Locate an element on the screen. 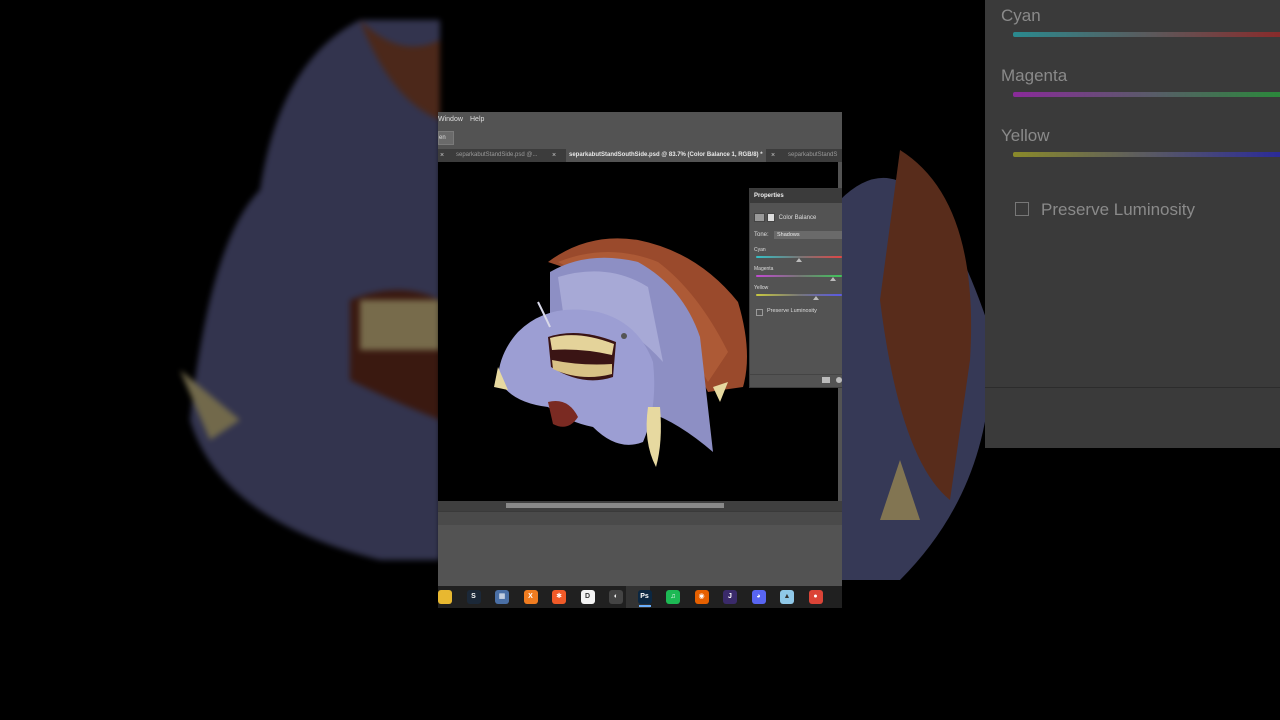 The width and height of the screenshot is (1280, 720). horizontal-scrollbar-thumb is located at coordinates (615, 505).